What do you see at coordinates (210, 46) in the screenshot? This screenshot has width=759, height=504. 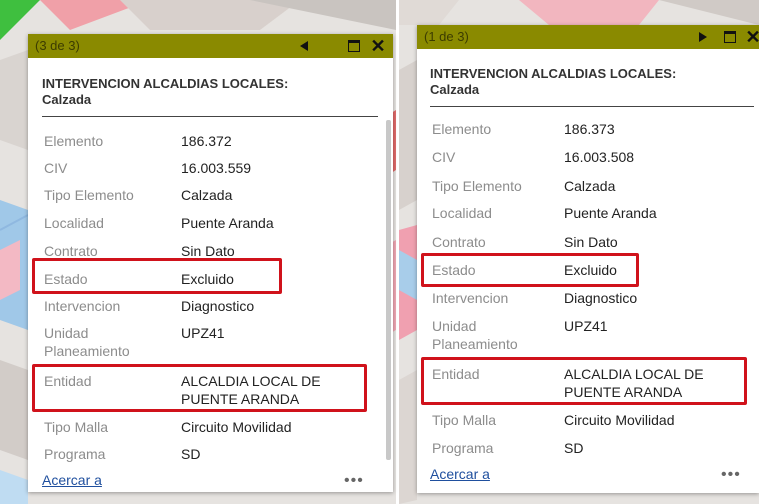 I see `popup-titlebar: (3 de 3) ✕` at bounding box center [210, 46].